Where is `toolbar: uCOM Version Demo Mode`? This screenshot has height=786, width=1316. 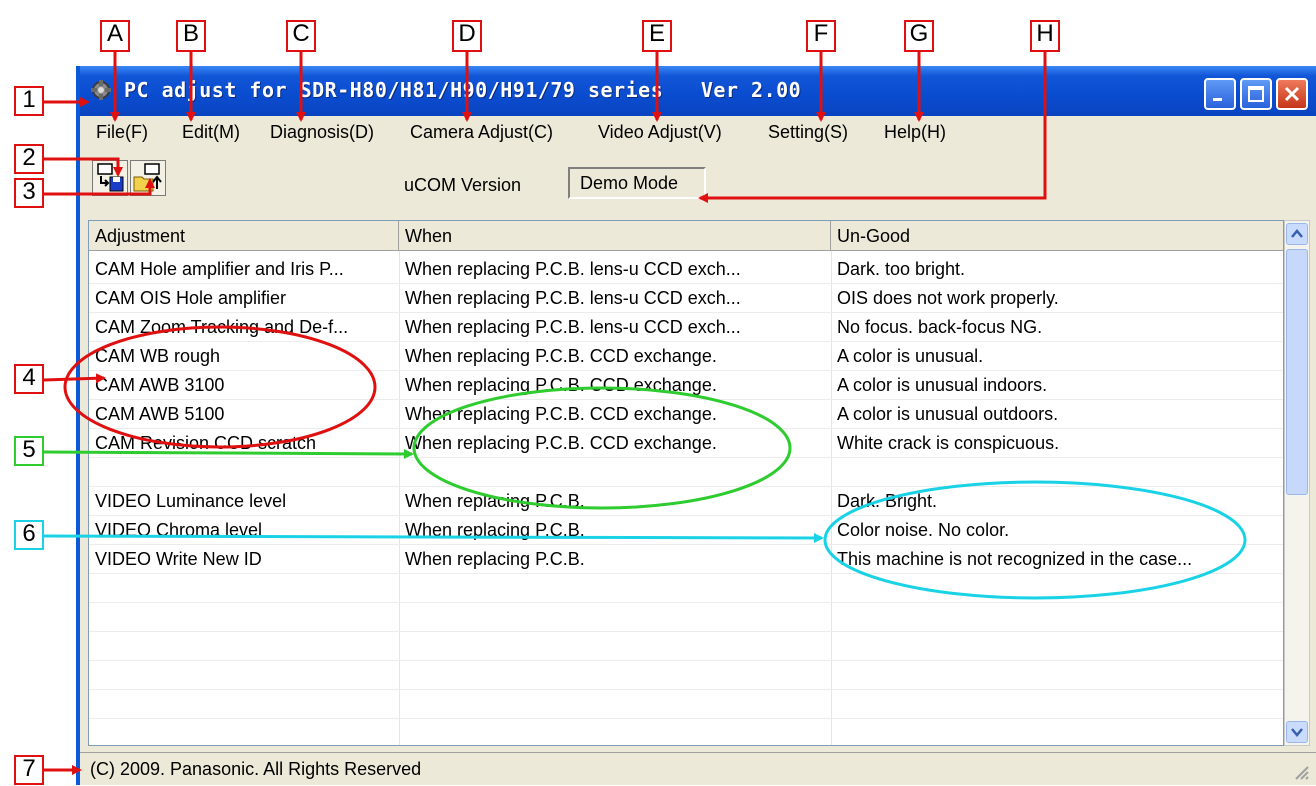
toolbar: uCOM Version Demo Mode is located at coordinates (698, 182).